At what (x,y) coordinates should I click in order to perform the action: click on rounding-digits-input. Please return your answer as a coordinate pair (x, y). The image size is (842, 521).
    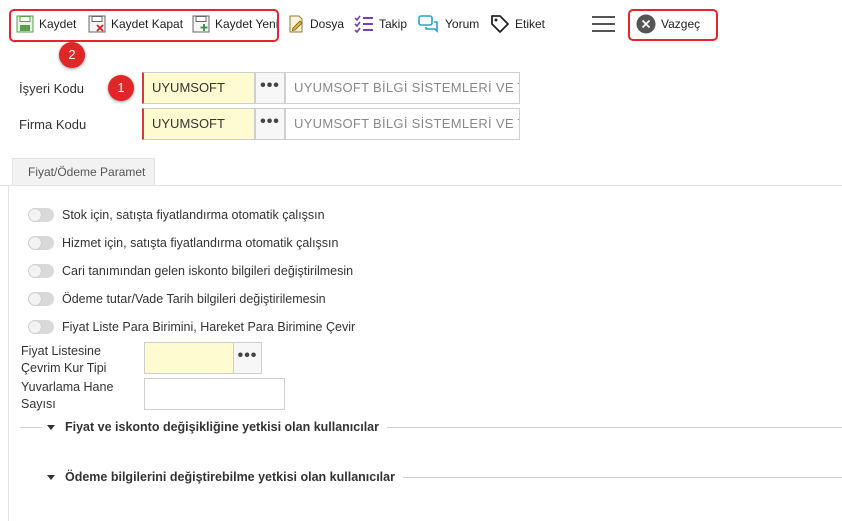
    Looking at the image, I should click on (214, 394).